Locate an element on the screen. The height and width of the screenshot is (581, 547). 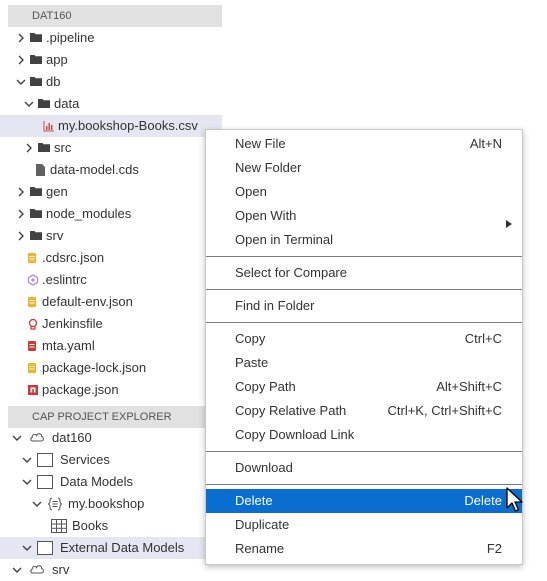
menu-item-label: Copy Relative Path is located at coordinates (291, 410).